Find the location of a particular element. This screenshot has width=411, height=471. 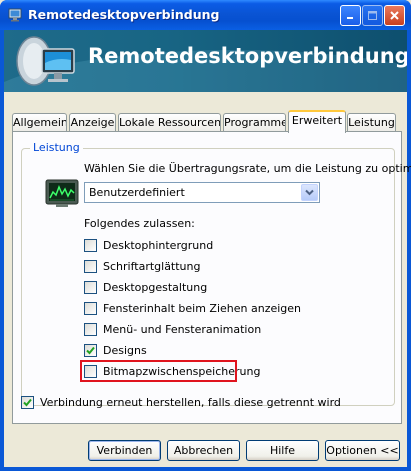

help-button: Hilfe is located at coordinates (282, 450).